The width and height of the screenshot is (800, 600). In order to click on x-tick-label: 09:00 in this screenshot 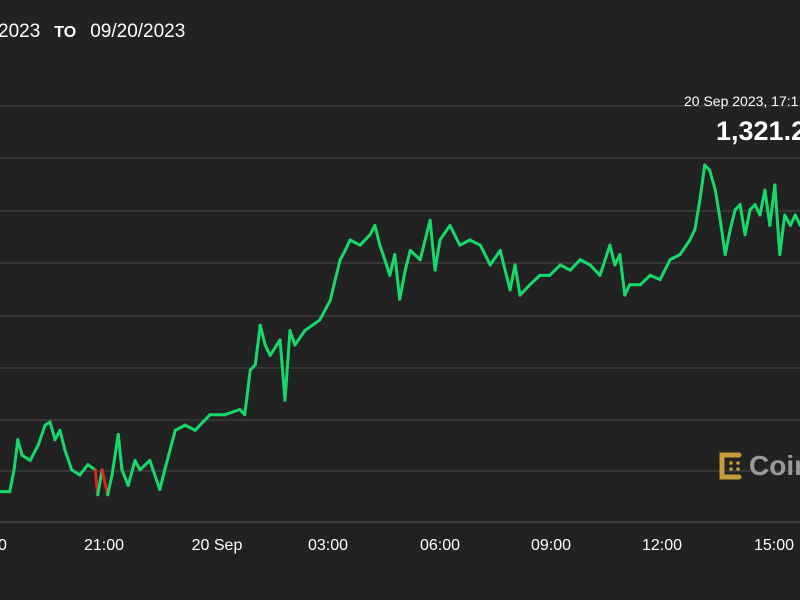, I will do `click(551, 545)`.